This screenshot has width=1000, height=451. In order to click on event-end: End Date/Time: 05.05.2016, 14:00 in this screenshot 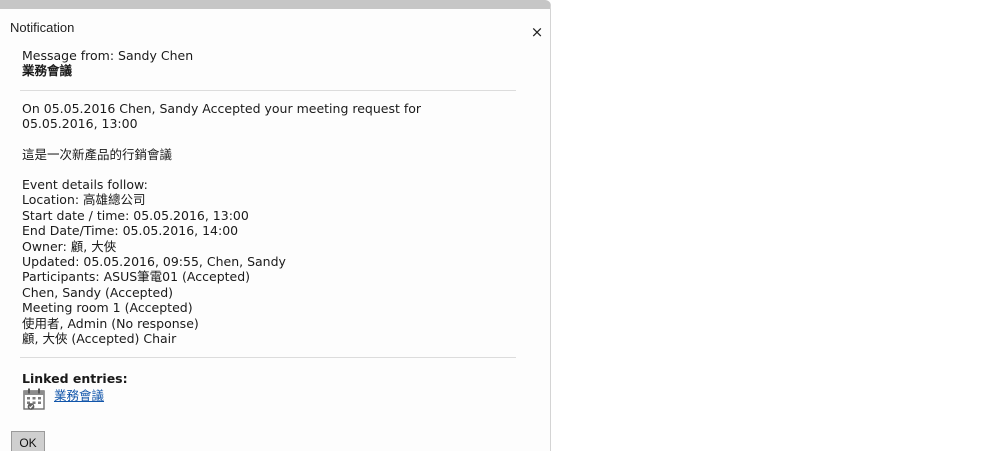, I will do `click(130, 231)`.